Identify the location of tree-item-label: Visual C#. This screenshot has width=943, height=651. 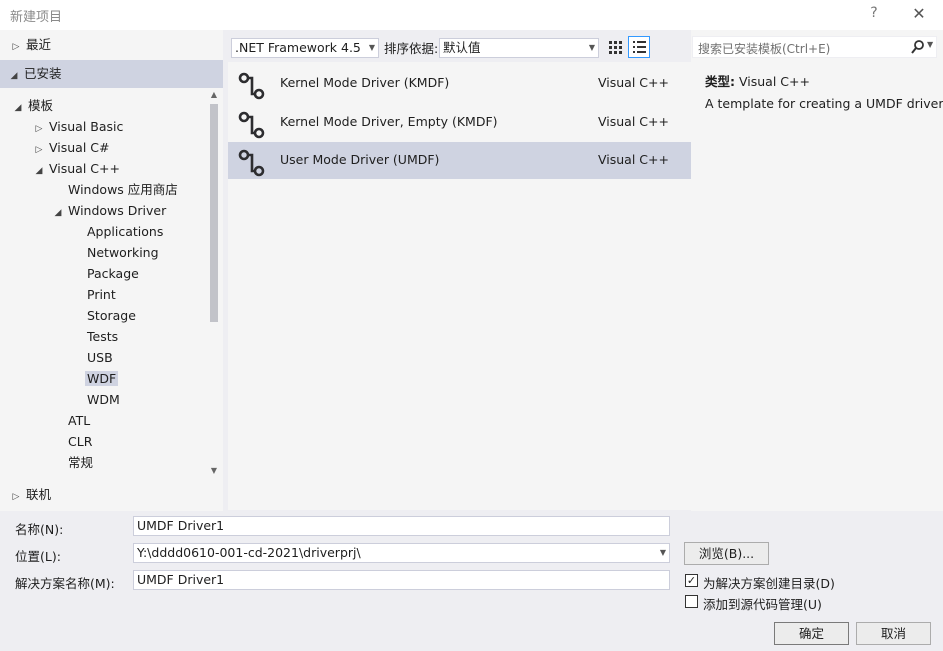
(79, 147).